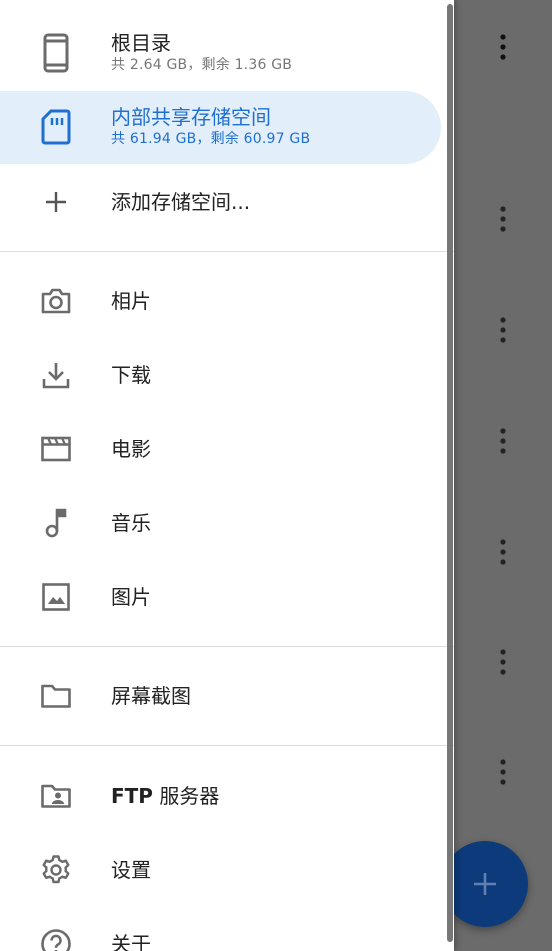  Describe the element at coordinates (56, 597) in the screenshot. I see `image-icon` at that location.